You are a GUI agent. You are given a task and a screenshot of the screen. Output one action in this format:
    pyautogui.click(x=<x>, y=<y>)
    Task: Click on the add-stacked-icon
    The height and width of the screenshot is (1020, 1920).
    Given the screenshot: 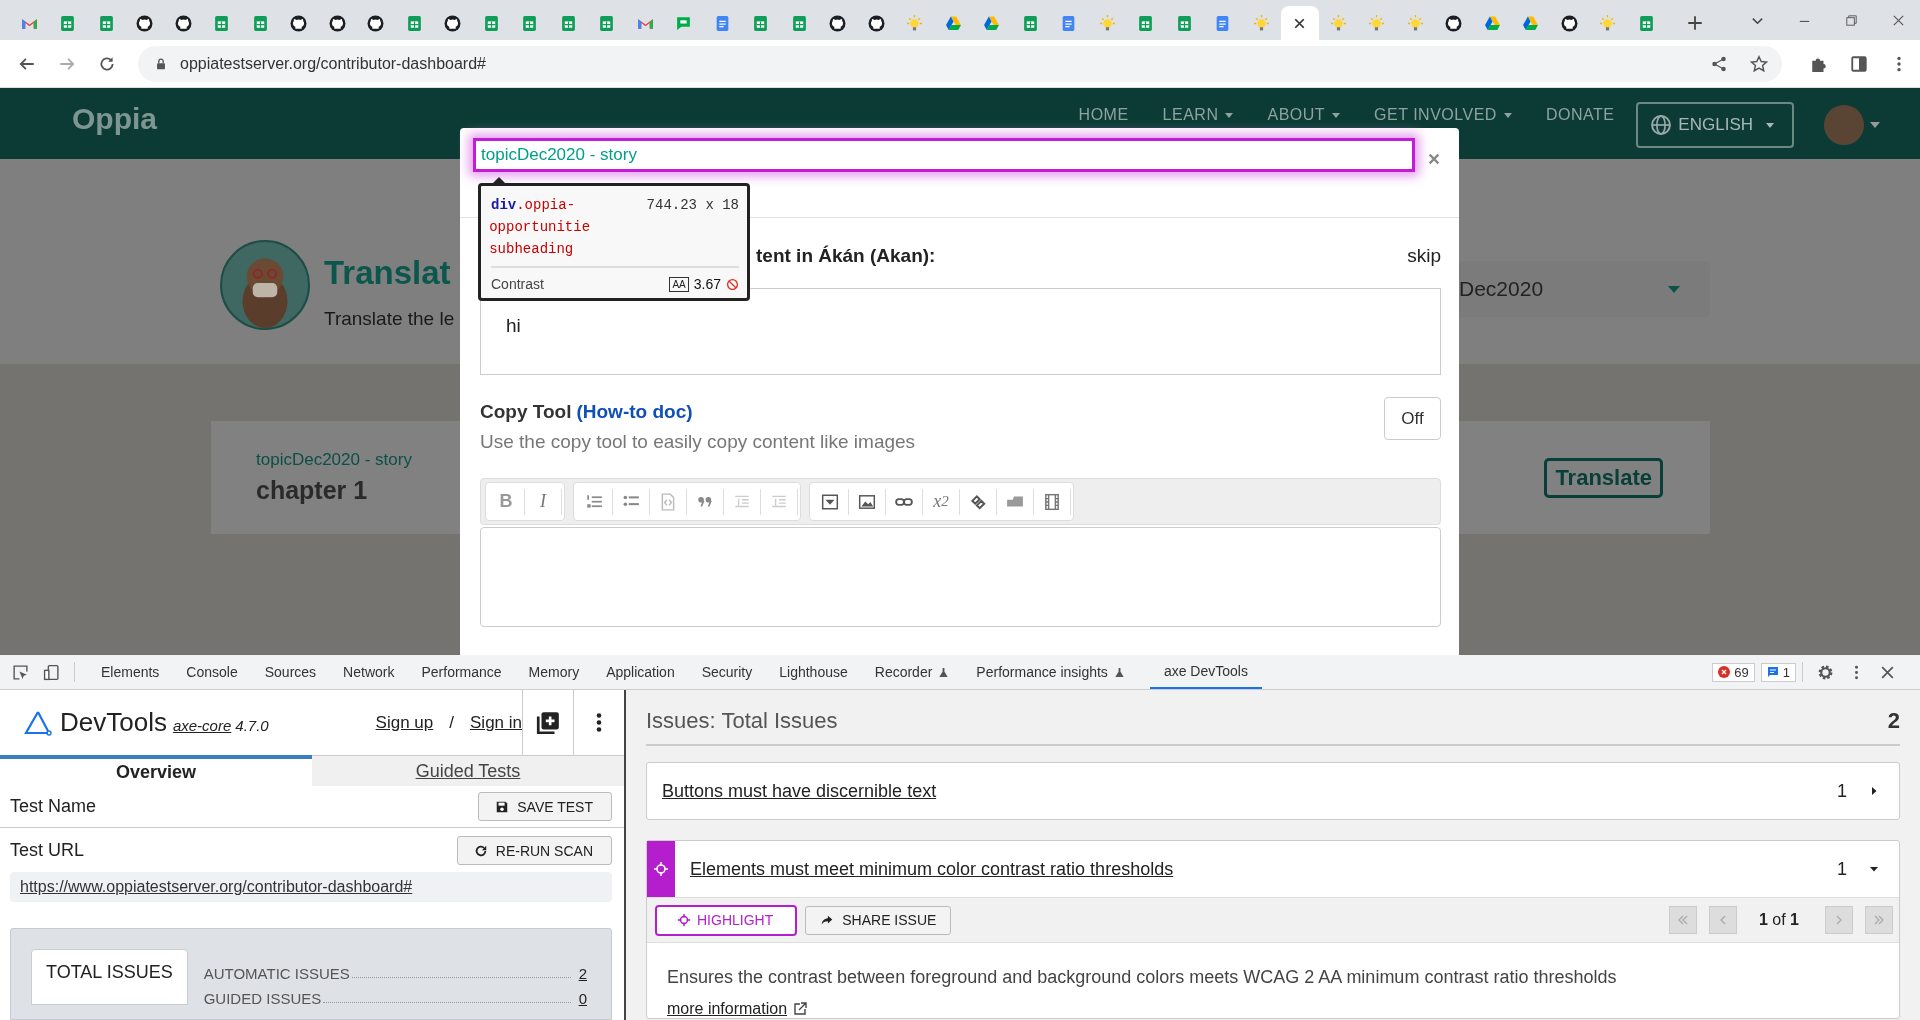 What is the action you would take?
    pyautogui.click(x=548, y=722)
    